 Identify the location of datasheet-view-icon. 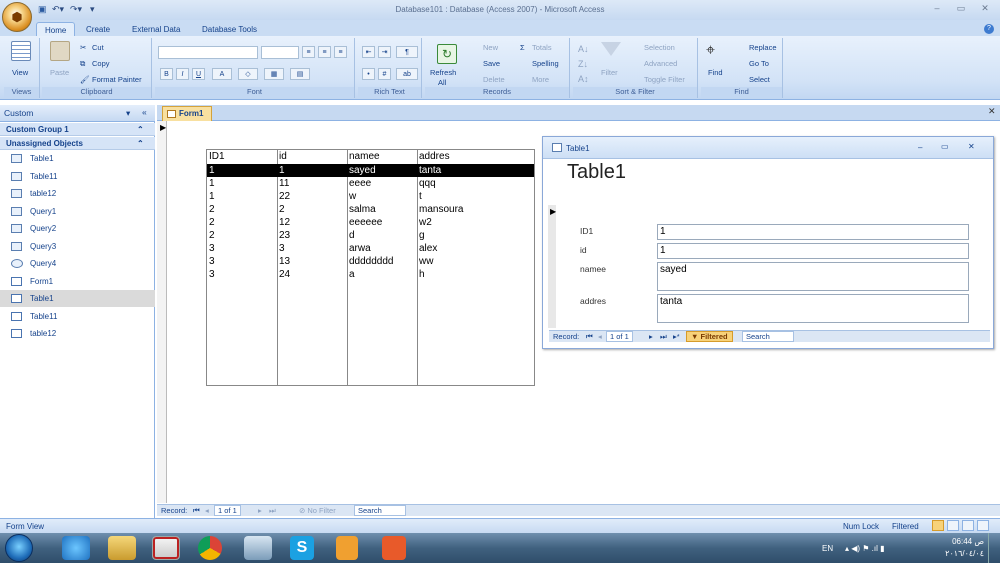
(953, 525).